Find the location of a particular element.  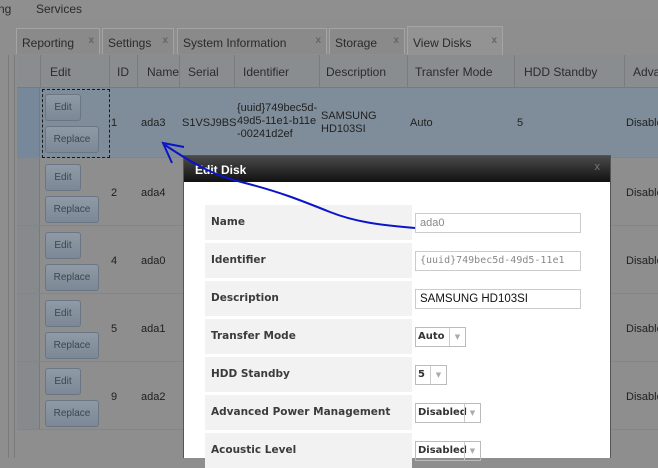

cell-name: ada3 is located at coordinates (153, 123).